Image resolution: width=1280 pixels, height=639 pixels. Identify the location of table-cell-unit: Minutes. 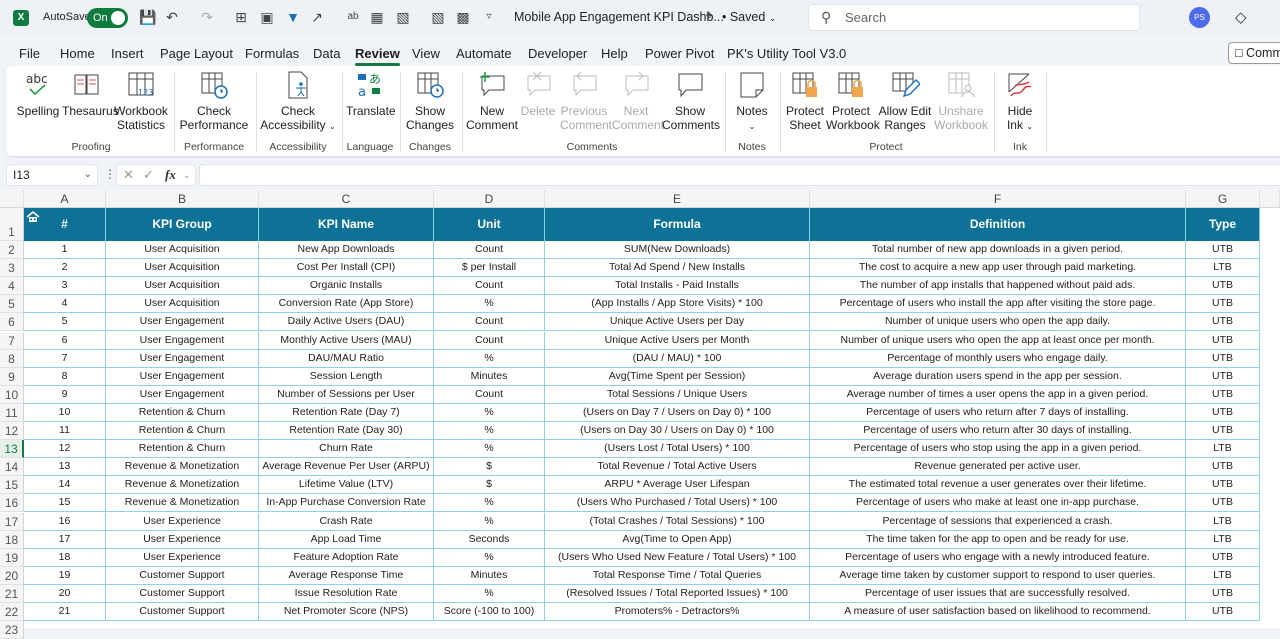
(489, 376).